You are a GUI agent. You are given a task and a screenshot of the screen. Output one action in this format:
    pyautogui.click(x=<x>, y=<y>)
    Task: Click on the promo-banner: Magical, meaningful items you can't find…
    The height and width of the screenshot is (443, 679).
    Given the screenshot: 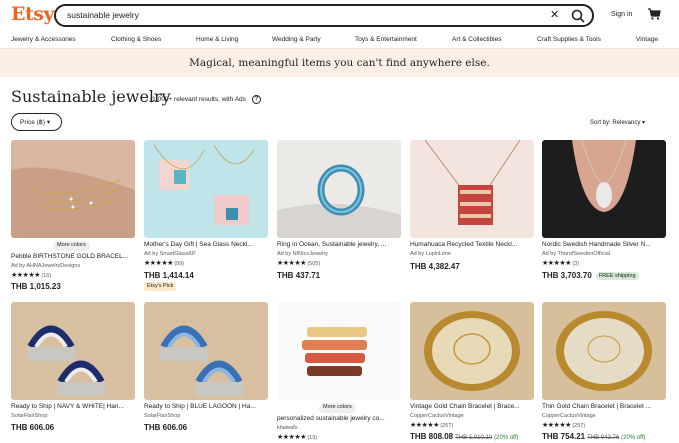 What is the action you would take?
    pyautogui.click(x=339, y=63)
    